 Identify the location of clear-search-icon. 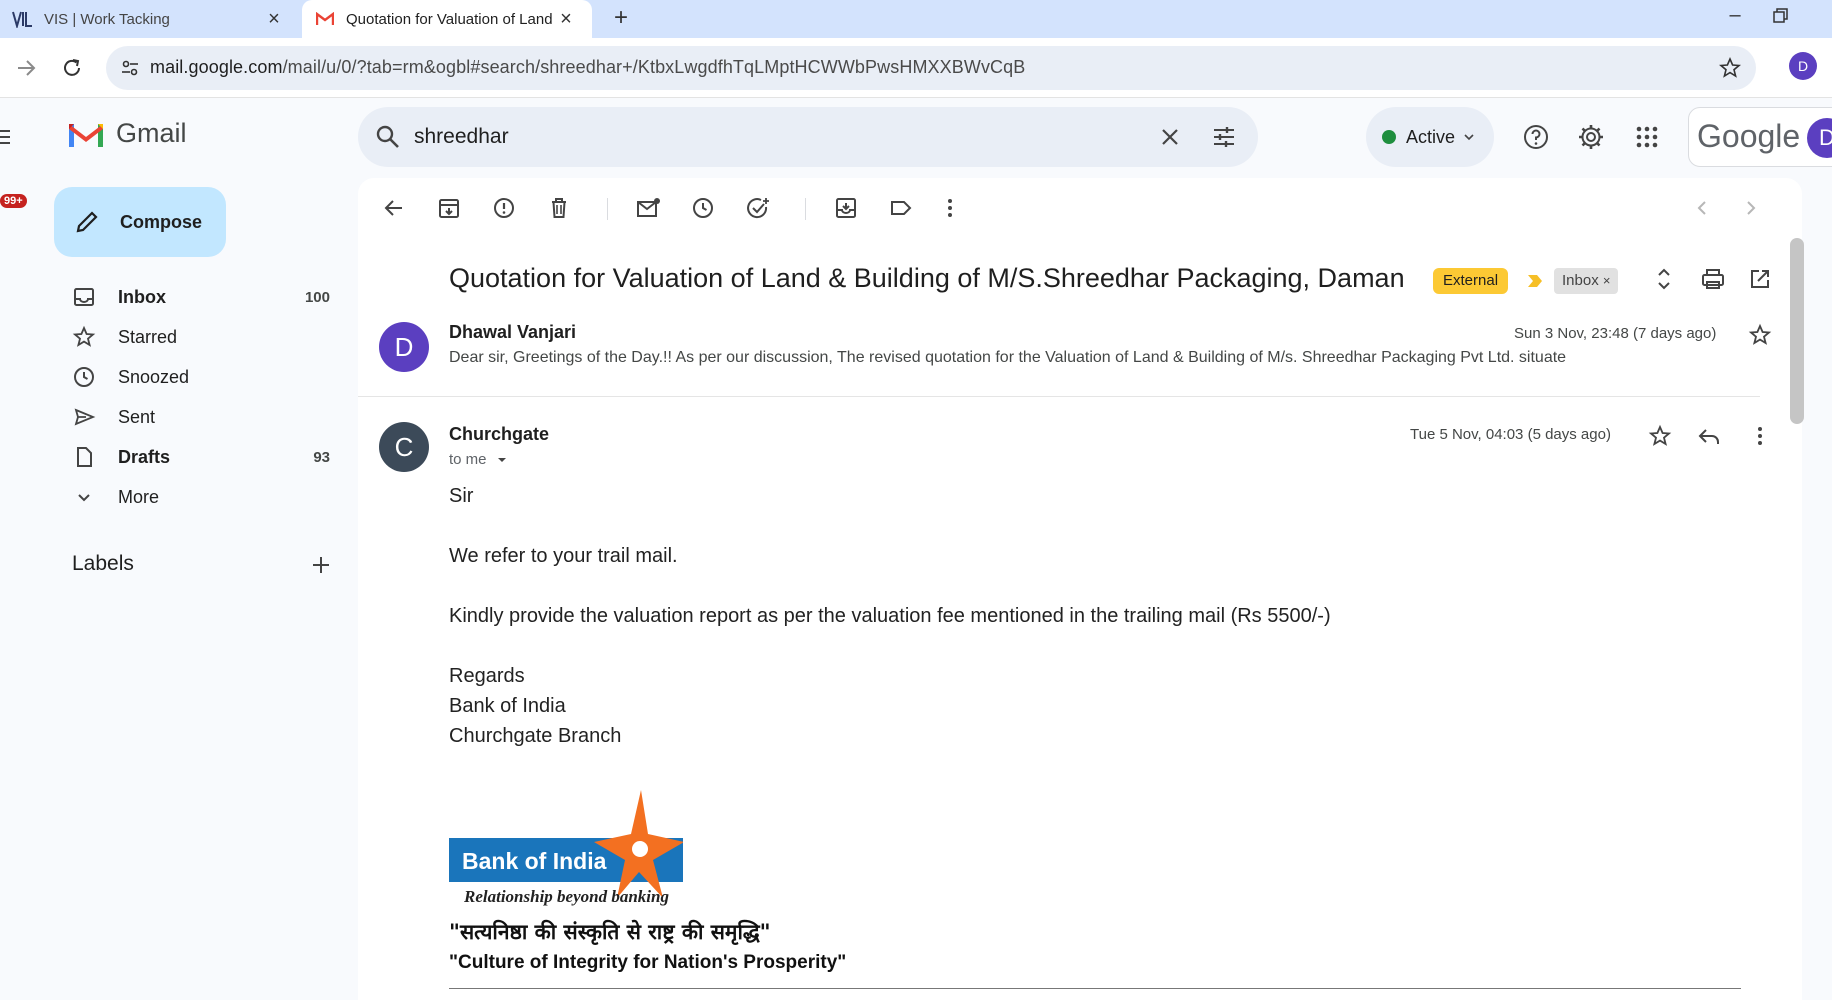
(1170, 137).